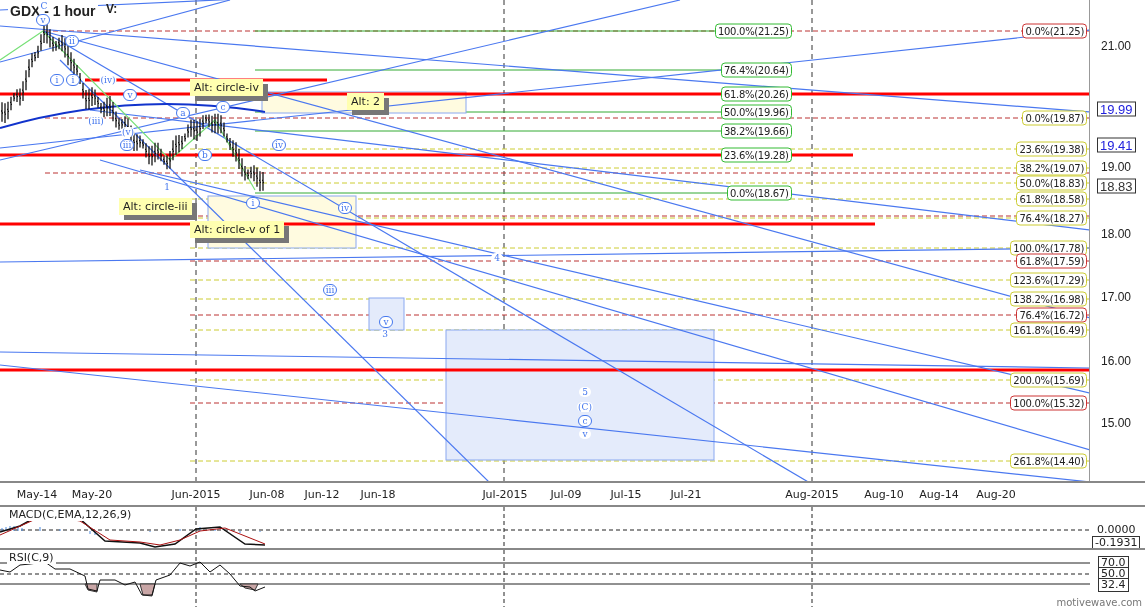  I want to click on rsi-badge: 32.4, so click(1113, 585).